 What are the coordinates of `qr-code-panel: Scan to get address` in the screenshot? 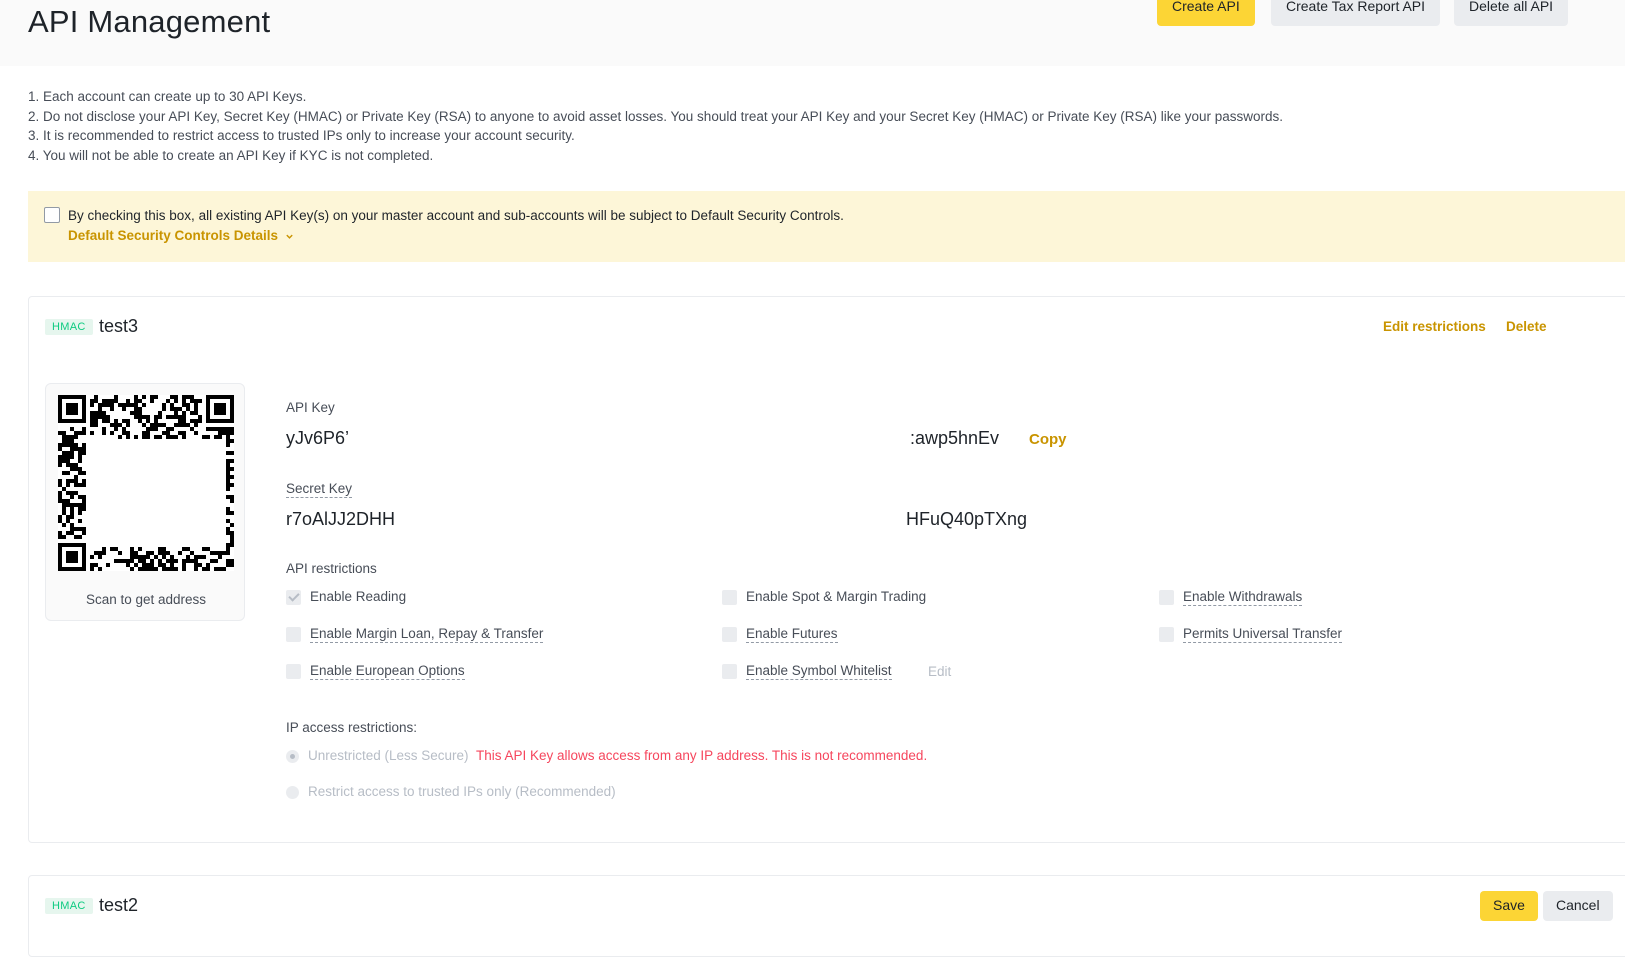 It's located at (145, 502).